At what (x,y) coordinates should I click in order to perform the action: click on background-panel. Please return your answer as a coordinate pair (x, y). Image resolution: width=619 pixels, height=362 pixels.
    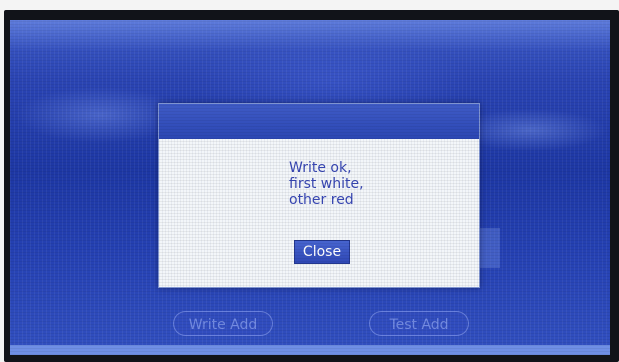
    Looking at the image, I should click on (490, 248).